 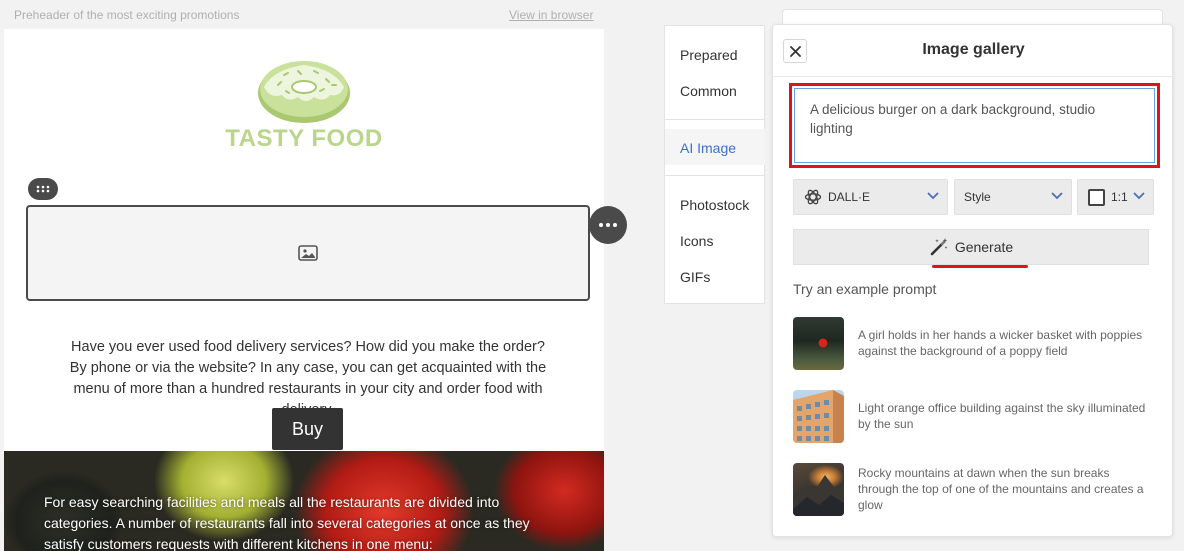 What do you see at coordinates (1119, 197) in the screenshot?
I see `aspect-ratio-value: 1:1` at bounding box center [1119, 197].